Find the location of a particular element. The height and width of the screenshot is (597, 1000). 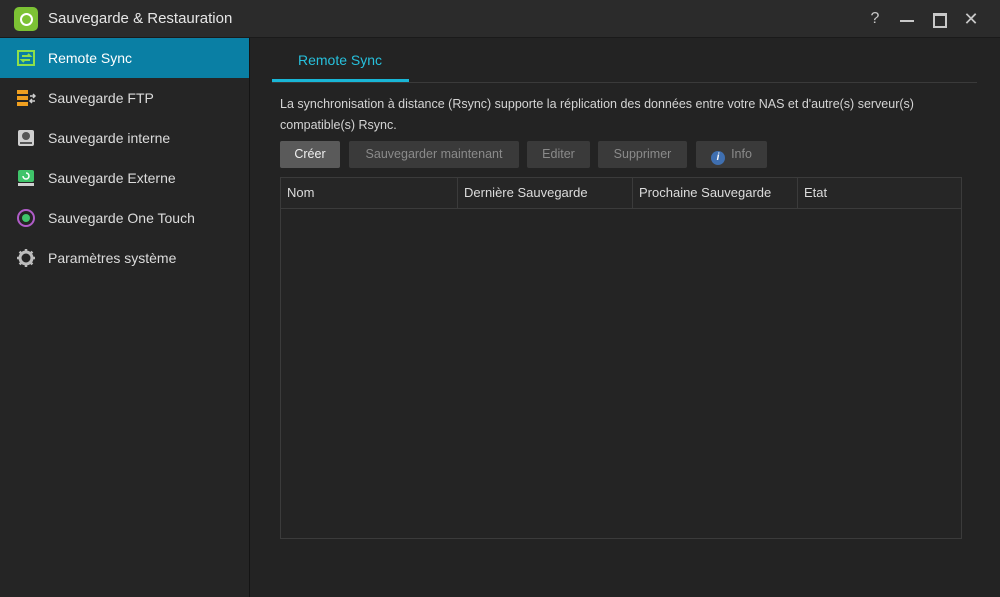

close-button: ✕ is located at coordinates (971, 19).